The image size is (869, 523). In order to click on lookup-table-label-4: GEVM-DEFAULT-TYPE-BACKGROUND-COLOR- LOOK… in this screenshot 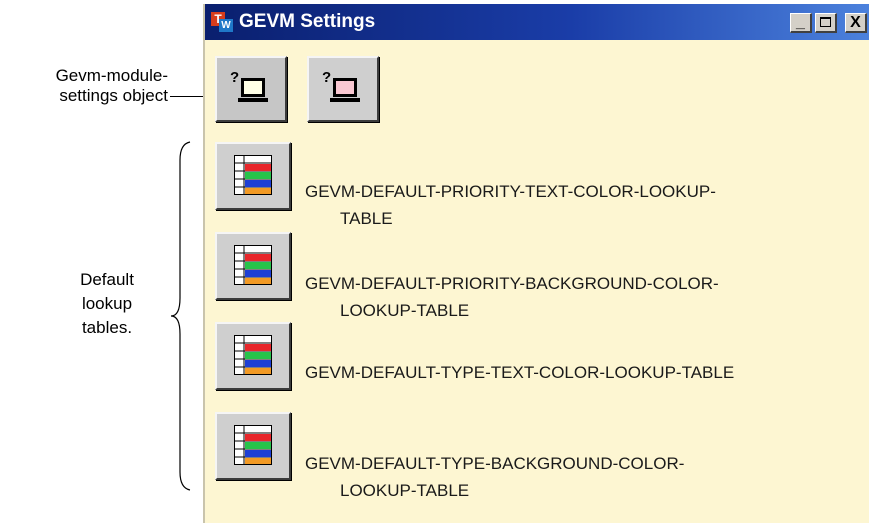, I will do `click(494, 477)`.